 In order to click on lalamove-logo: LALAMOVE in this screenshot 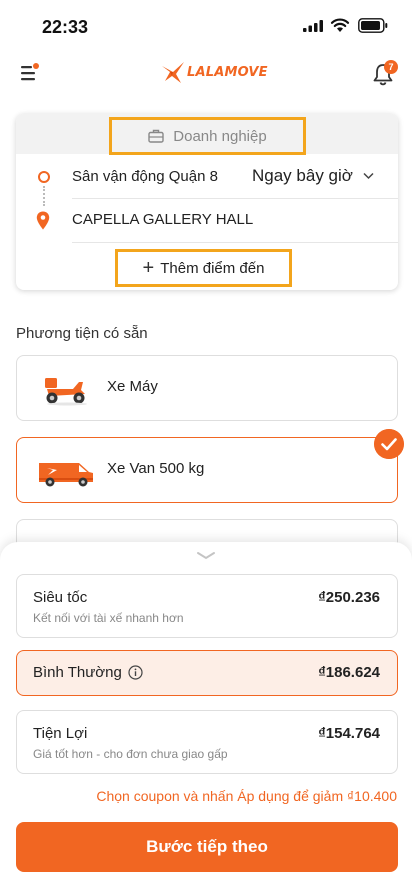, I will do `click(214, 72)`.